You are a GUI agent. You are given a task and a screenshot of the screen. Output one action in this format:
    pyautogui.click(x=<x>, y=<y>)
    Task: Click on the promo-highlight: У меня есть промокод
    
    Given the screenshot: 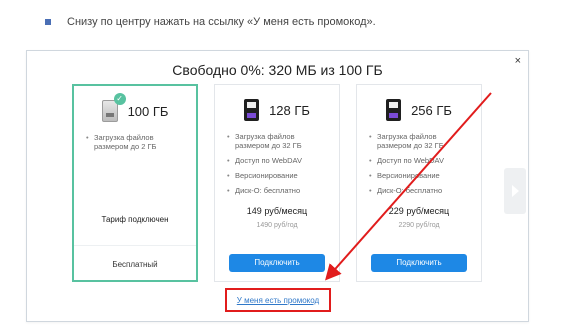 What is the action you would take?
    pyautogui.click(x=278, y=300)
    